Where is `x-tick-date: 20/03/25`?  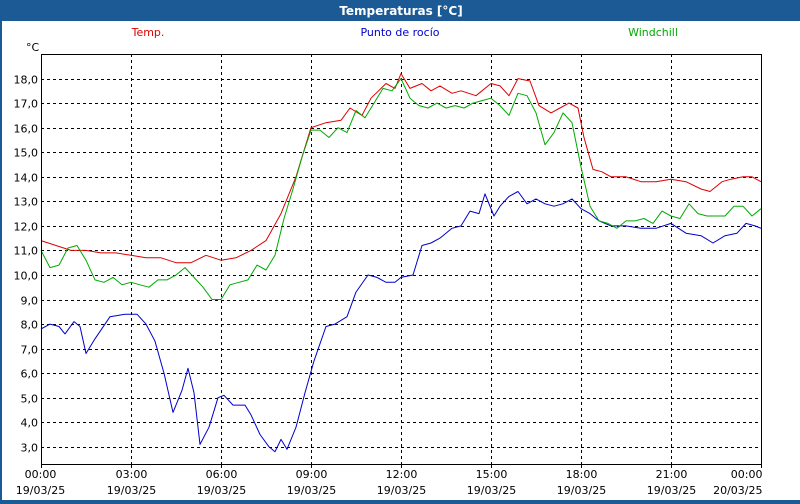 x-tick-date: 20/03/25 is located at coordinates (737, 490).